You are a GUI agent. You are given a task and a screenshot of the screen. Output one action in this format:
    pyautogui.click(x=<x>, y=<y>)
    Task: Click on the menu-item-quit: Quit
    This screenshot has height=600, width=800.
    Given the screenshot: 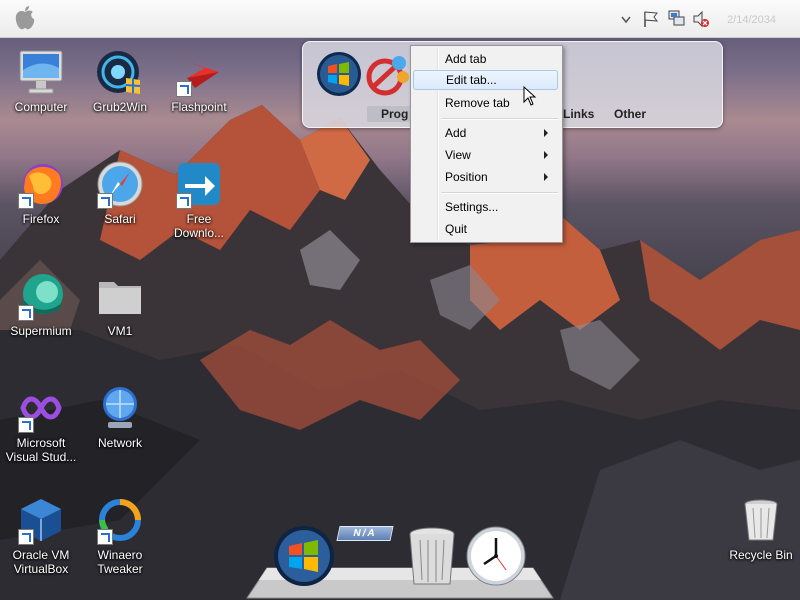 What is the action you would take?
    pyautogui.click(x=485, y=229)
    